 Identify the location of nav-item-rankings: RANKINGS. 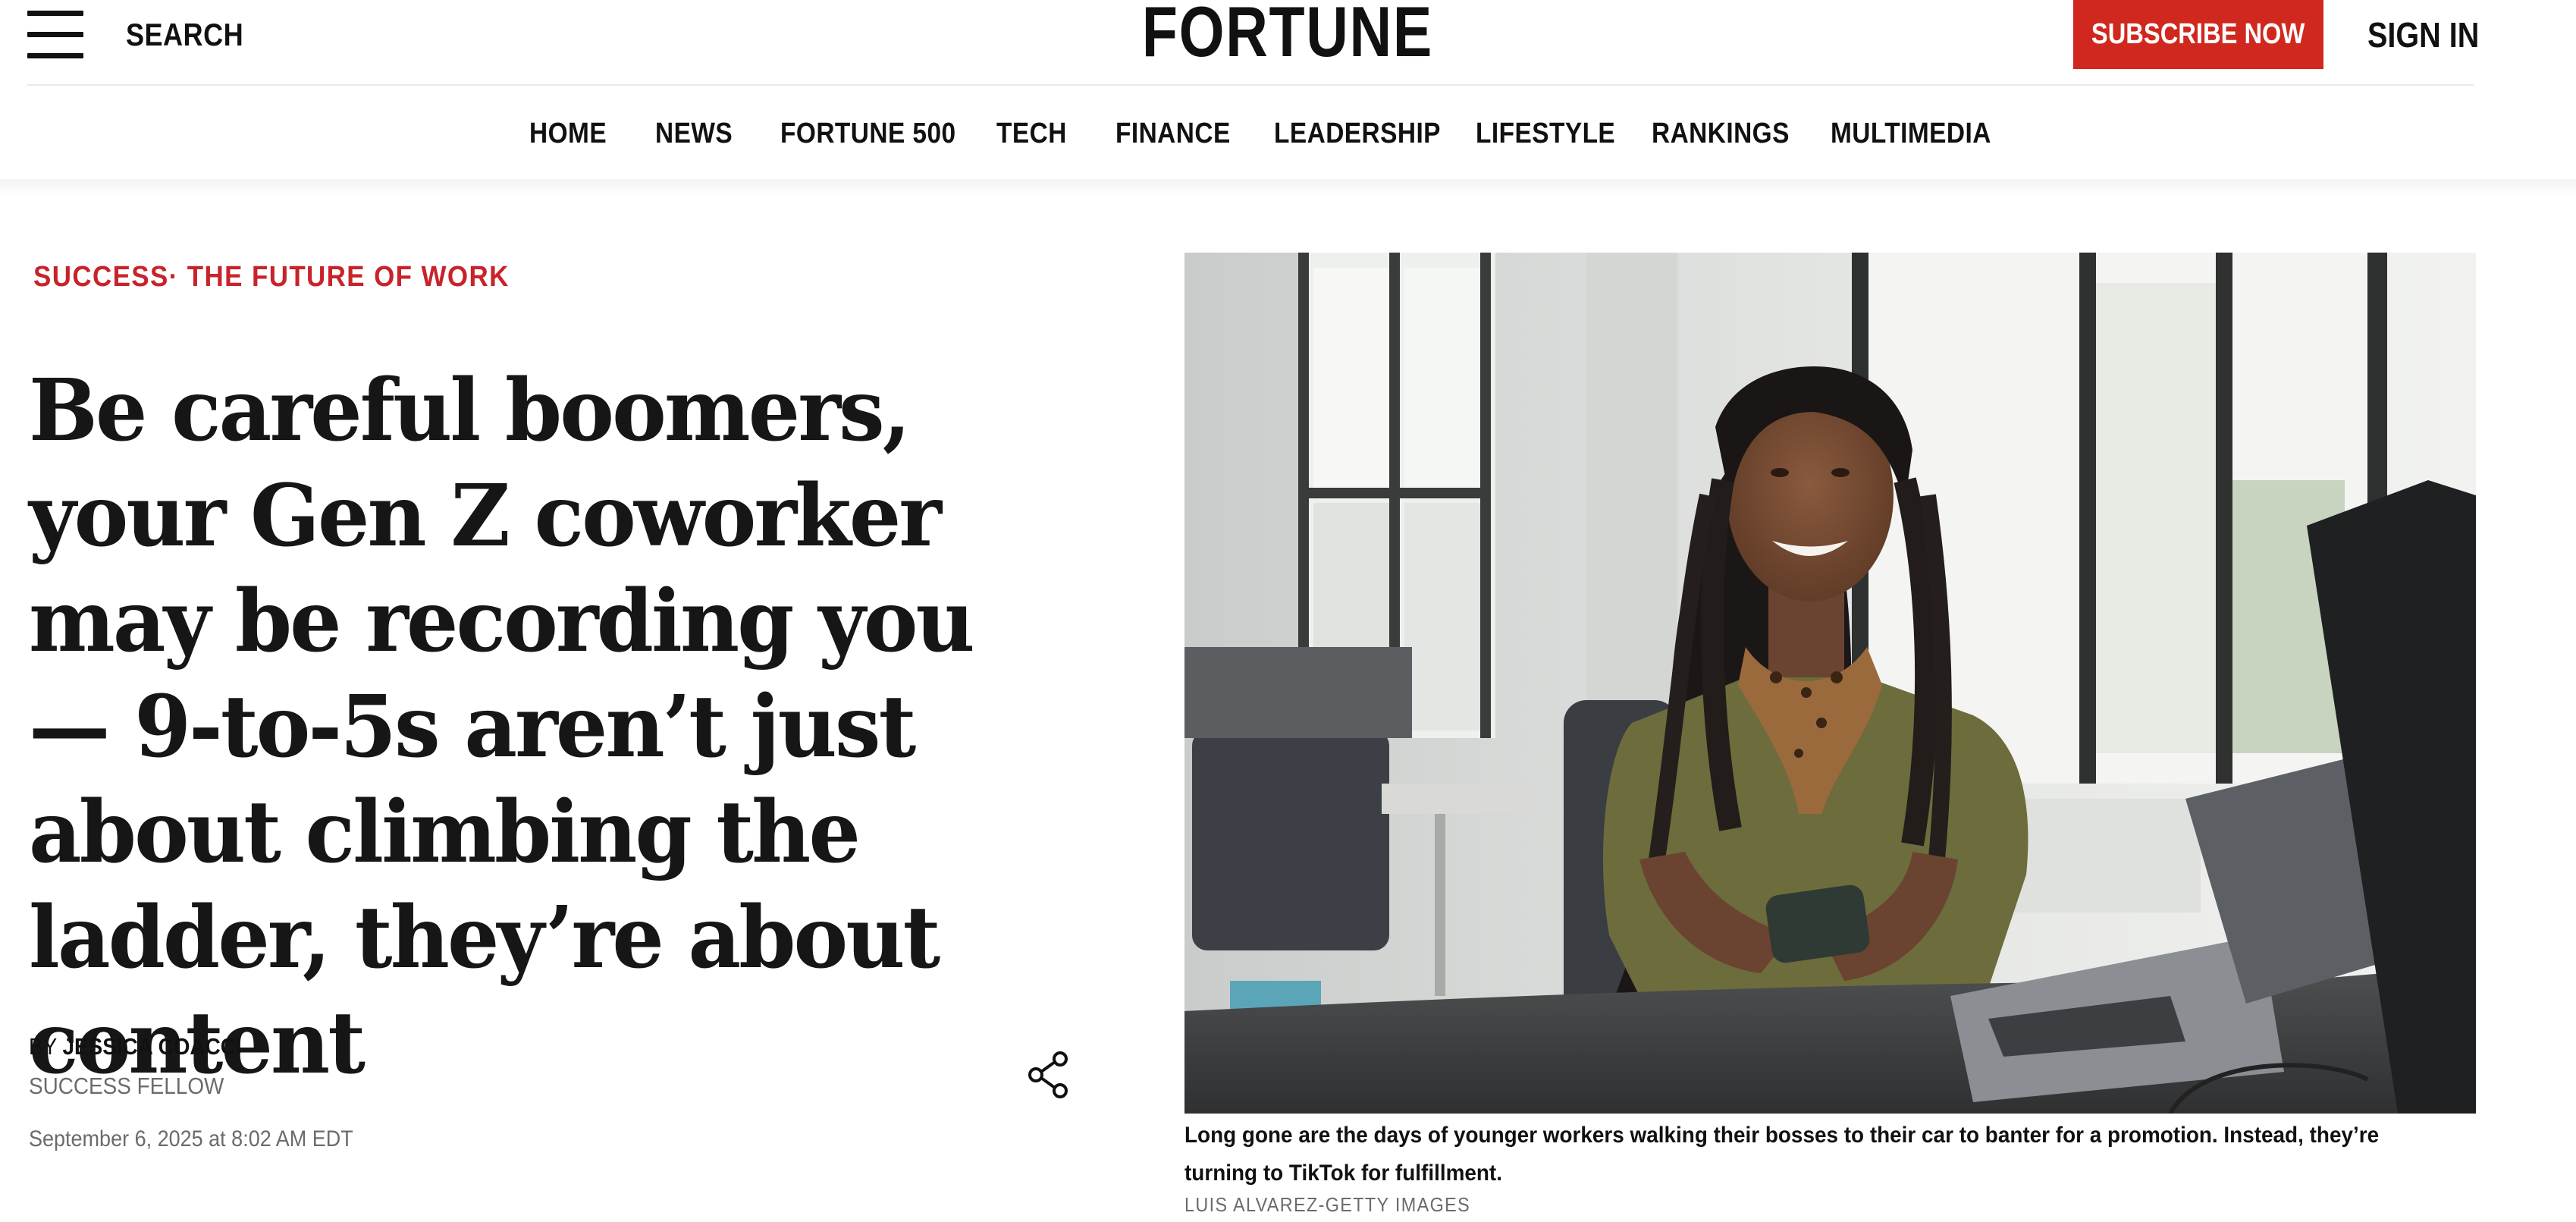
(1721, 133).